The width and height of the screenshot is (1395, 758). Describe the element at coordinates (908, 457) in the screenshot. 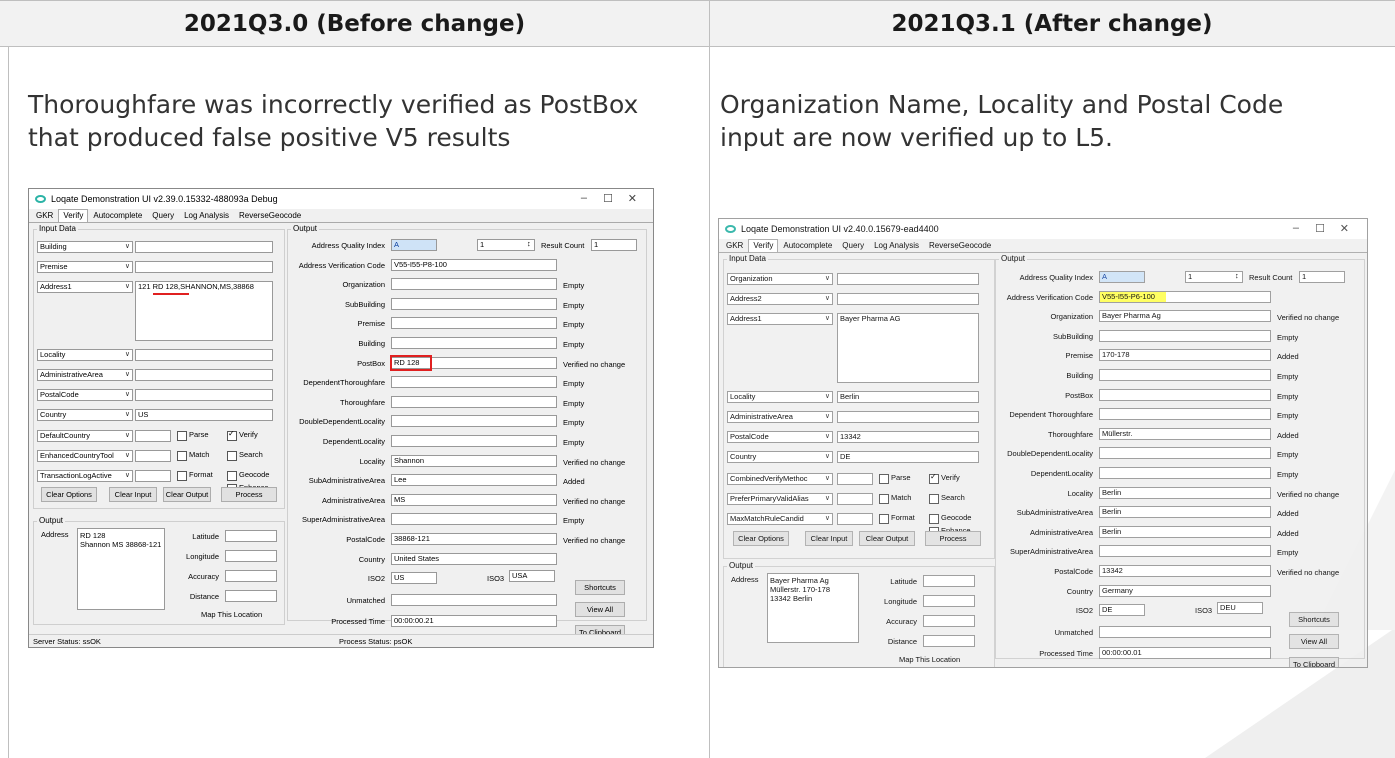

I see `field-input: DE` at that location.